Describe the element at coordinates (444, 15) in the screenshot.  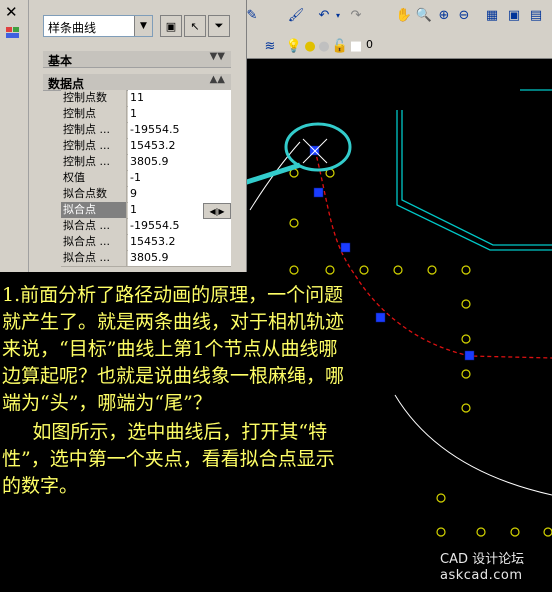
I see `zoom-window-icon: ⊕` at that location.